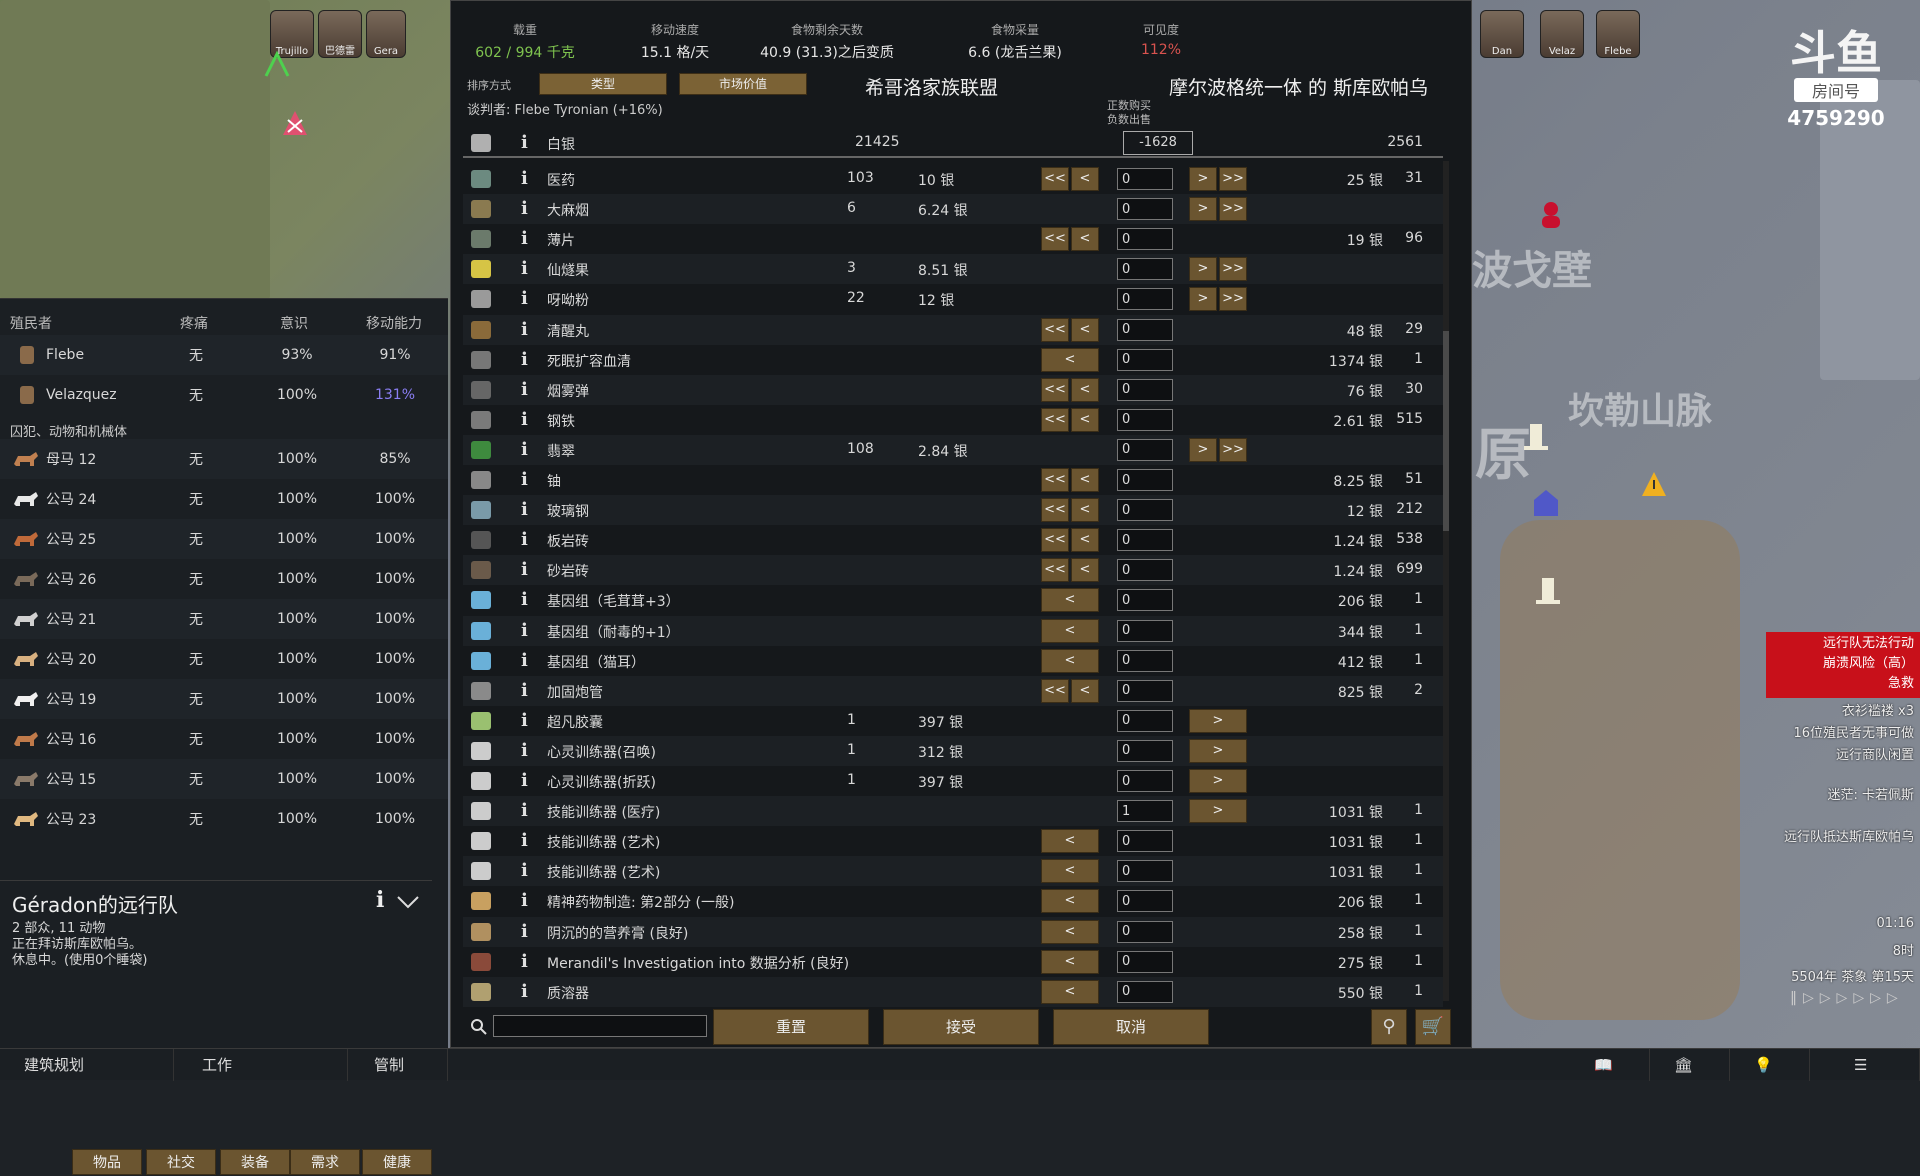  What do you see at coordinates (1690, 1065) in the screenshot?
I see `factions-icon: 🏛` at bounding box center [1690, 1065].